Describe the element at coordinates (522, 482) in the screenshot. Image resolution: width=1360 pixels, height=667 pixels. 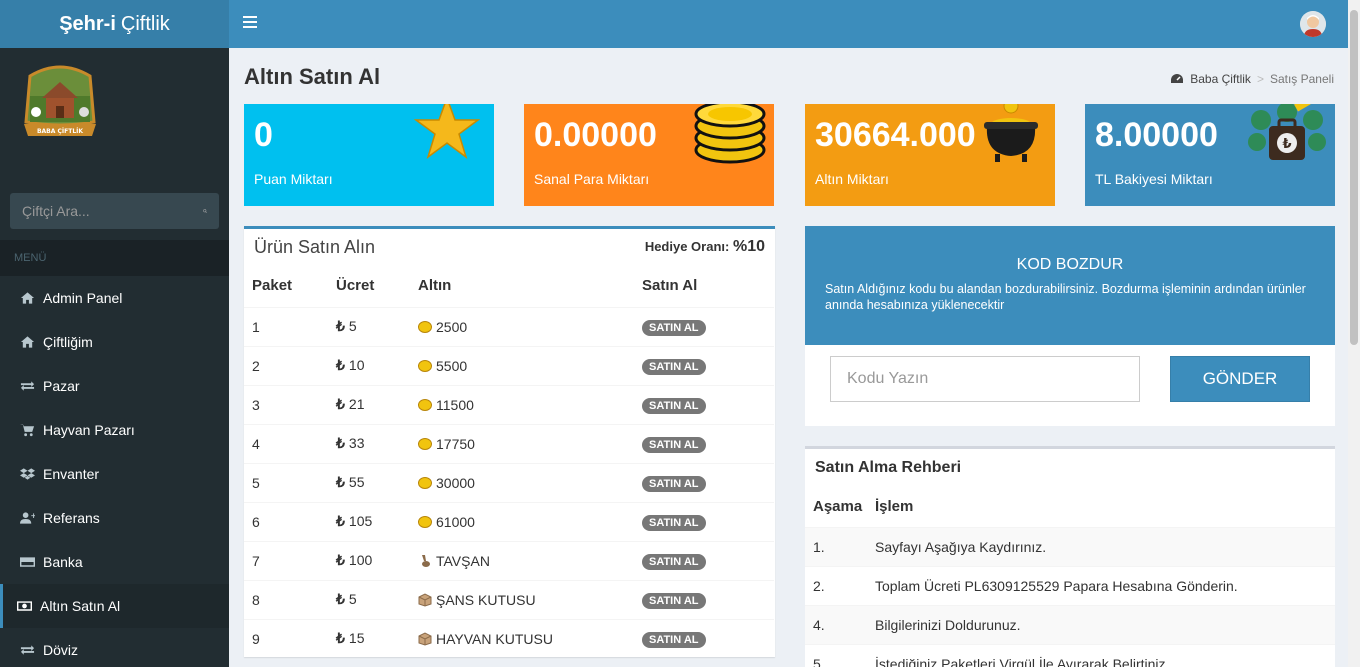
I see `cell-altin: 30000` at that location.